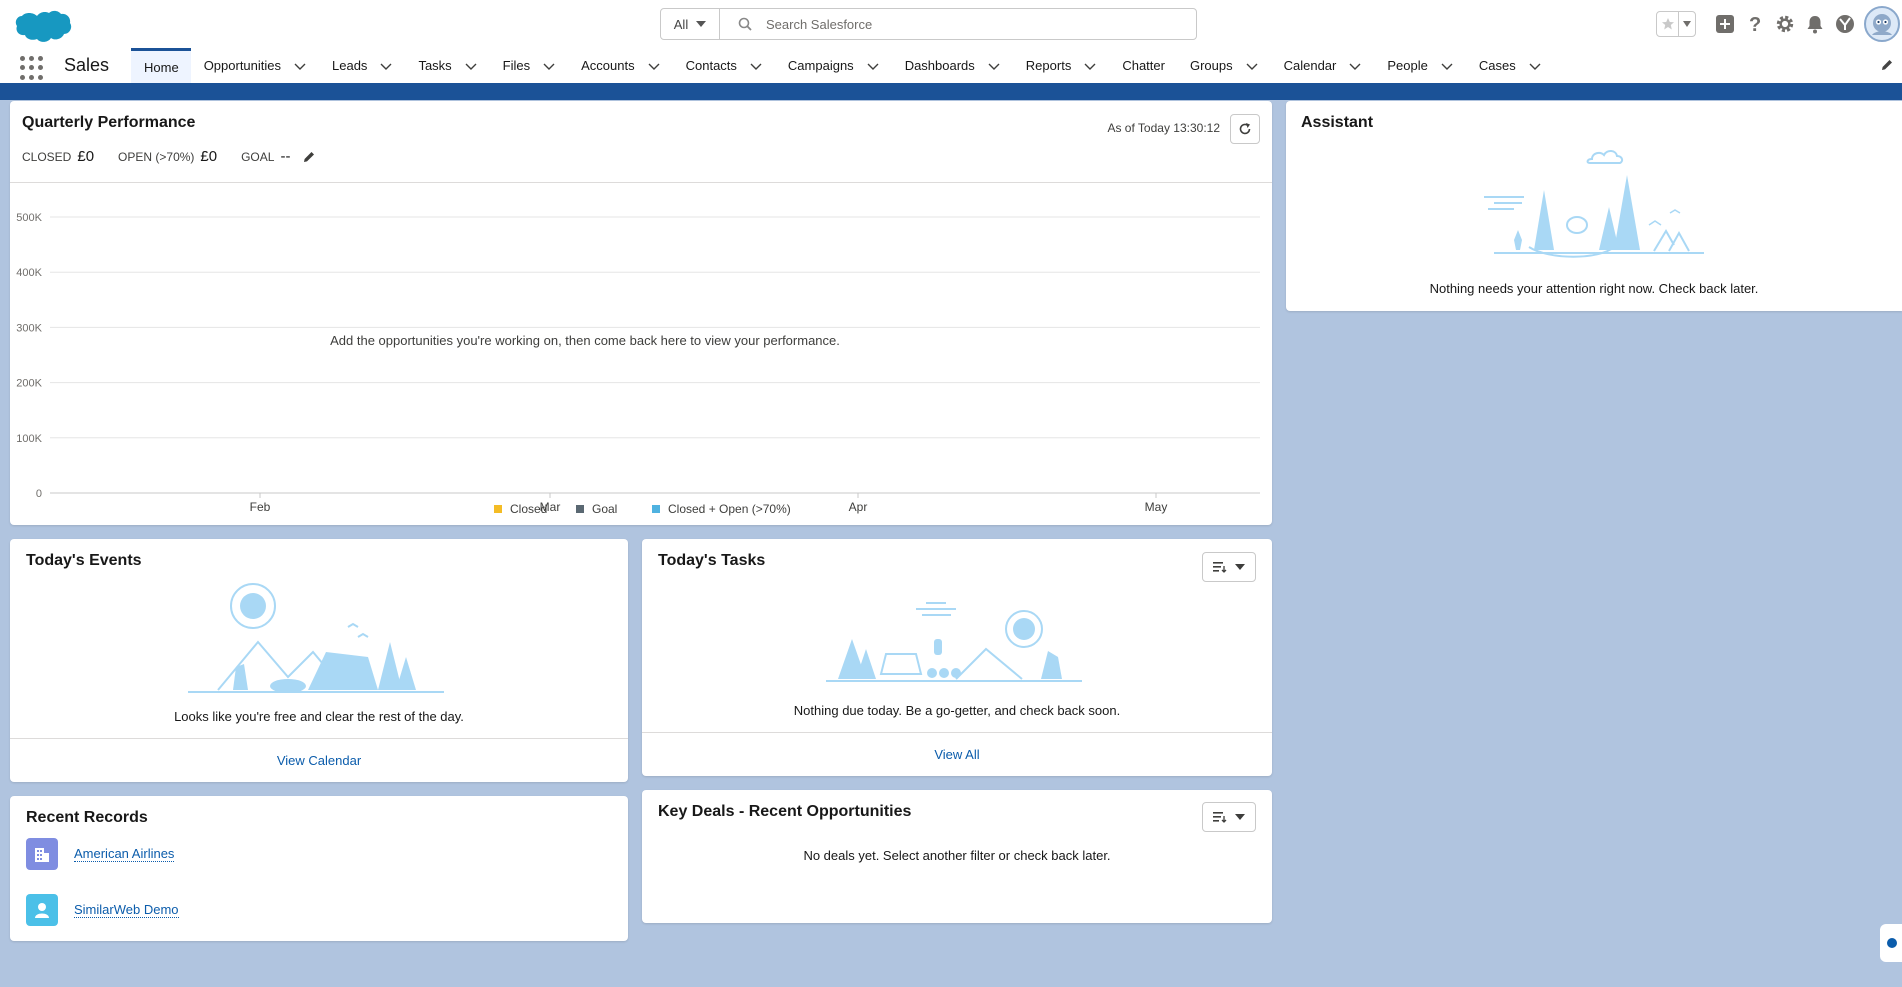  I want to click on tab-cases: Cases, so click(1510, 65).